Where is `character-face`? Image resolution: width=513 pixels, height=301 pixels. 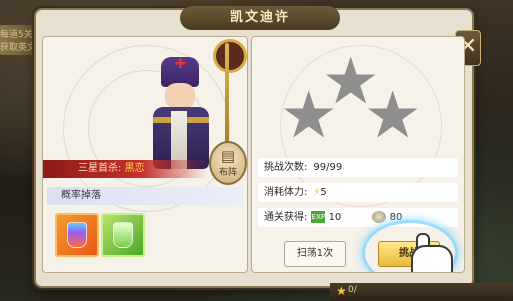
character-face is located at coordinates (180, 96).